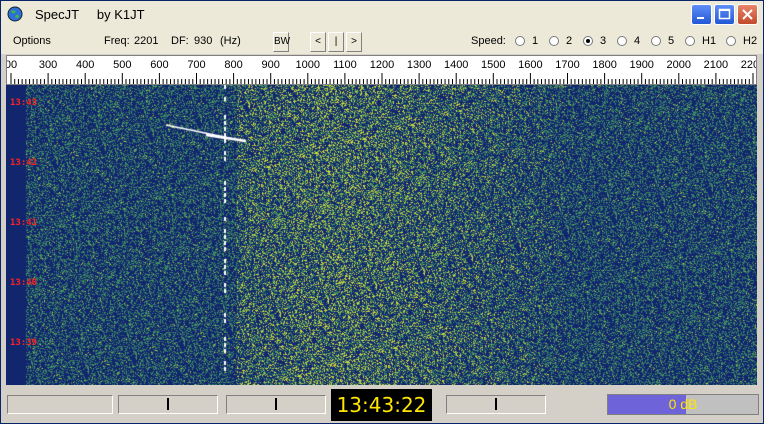 The height and width of the screenshot is (424, 764). I want to click on maximize-icon, so click(724, 14).